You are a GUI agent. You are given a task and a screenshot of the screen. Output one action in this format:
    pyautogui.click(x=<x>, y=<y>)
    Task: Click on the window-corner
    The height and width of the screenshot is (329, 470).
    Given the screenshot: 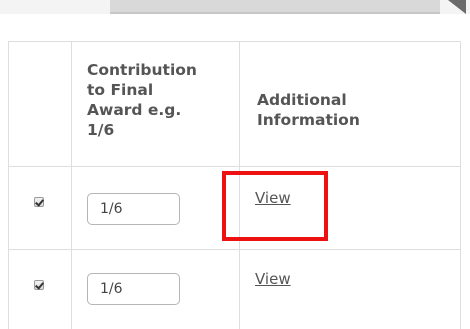 What is the action you would take?
    pyautogui.click(x=457, y=7)
    